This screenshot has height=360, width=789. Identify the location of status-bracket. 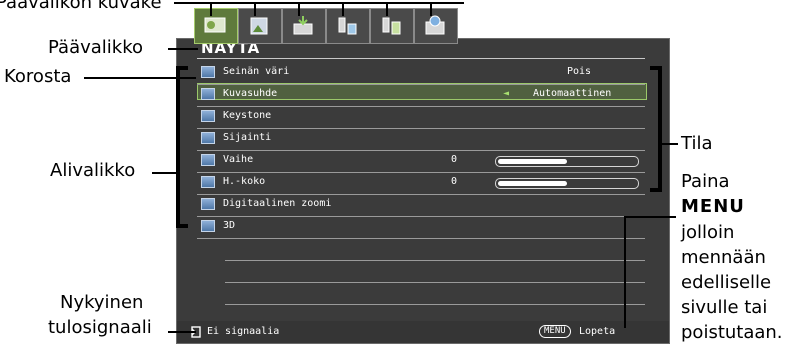
(656, 129).